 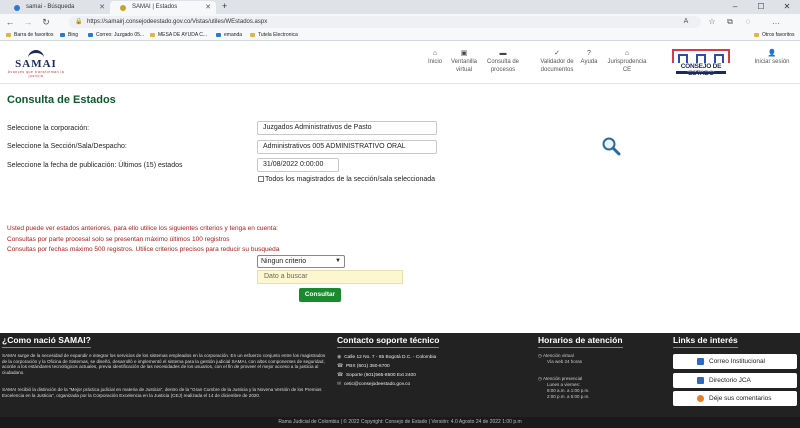 I want to click on menu-ventanilla-virtual: ▣ Ventanilla virtual, so click(x=464, y=62).